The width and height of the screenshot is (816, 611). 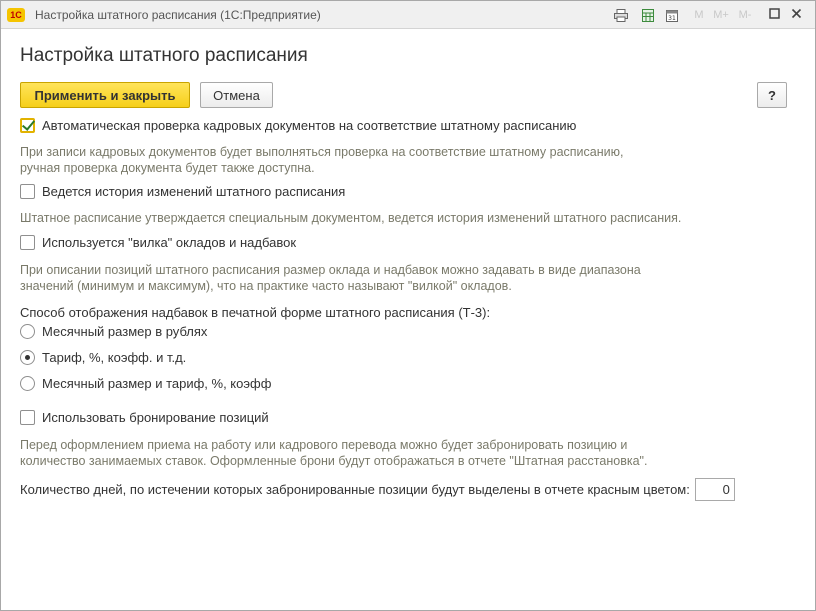 What do you see at coordinates (714, 489) in the screenshot?
I see `days-input: 0` at bounding box center [714, 489].